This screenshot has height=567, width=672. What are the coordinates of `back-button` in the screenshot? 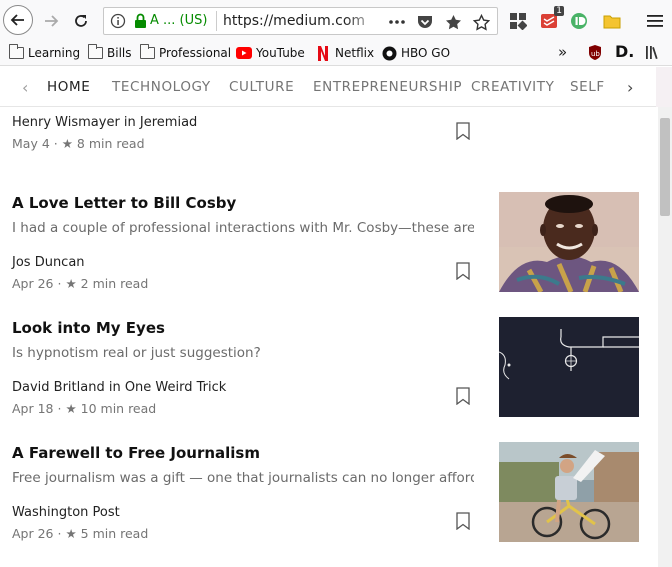 It's located at (18, 20).